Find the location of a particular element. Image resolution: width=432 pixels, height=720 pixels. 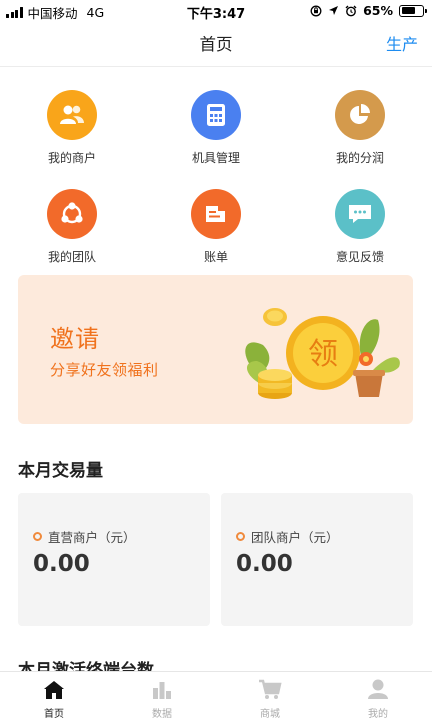

card-label-text-team: 团队商户（元） is located at coordinates (295, 537).